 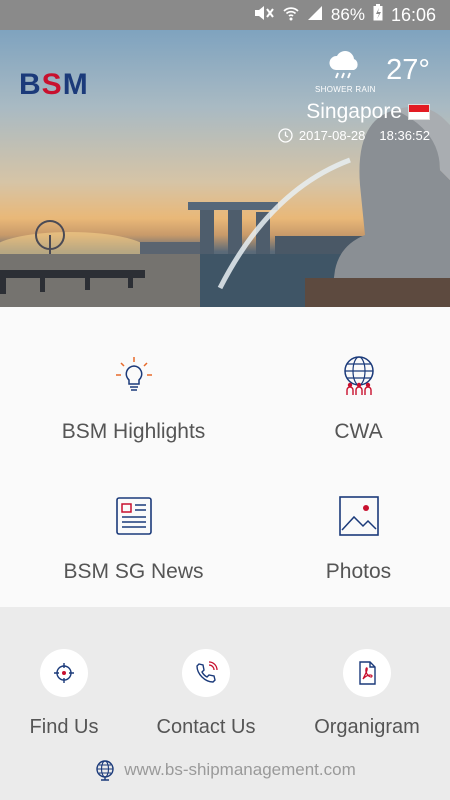 I want to click on find-us-circle, so click(x=64, y=673).